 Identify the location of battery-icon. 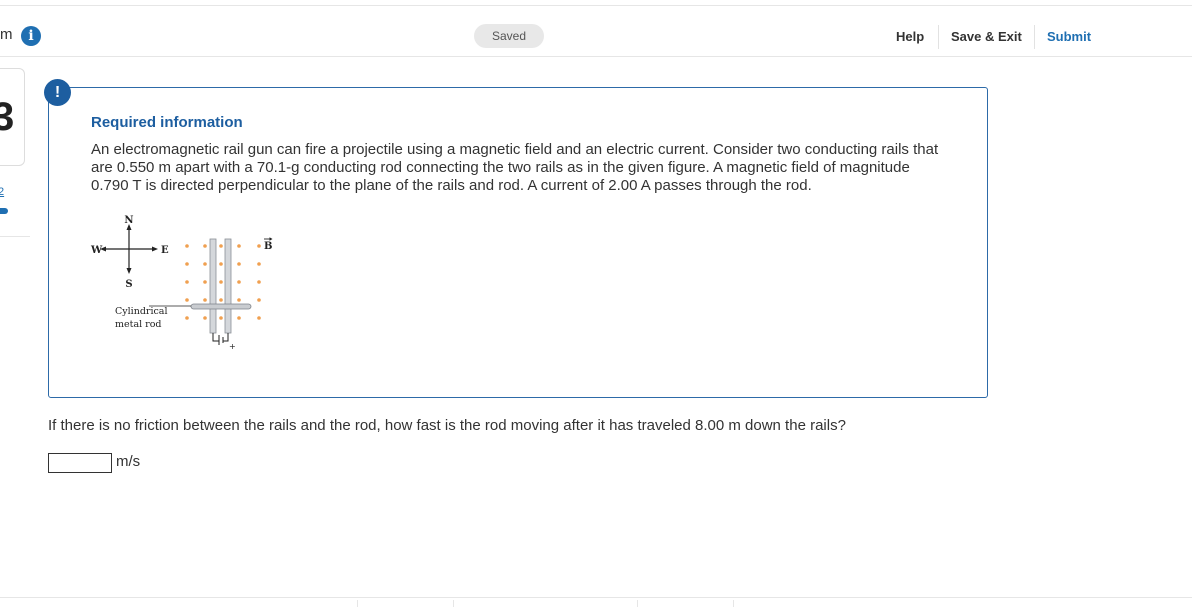
(220, 339).